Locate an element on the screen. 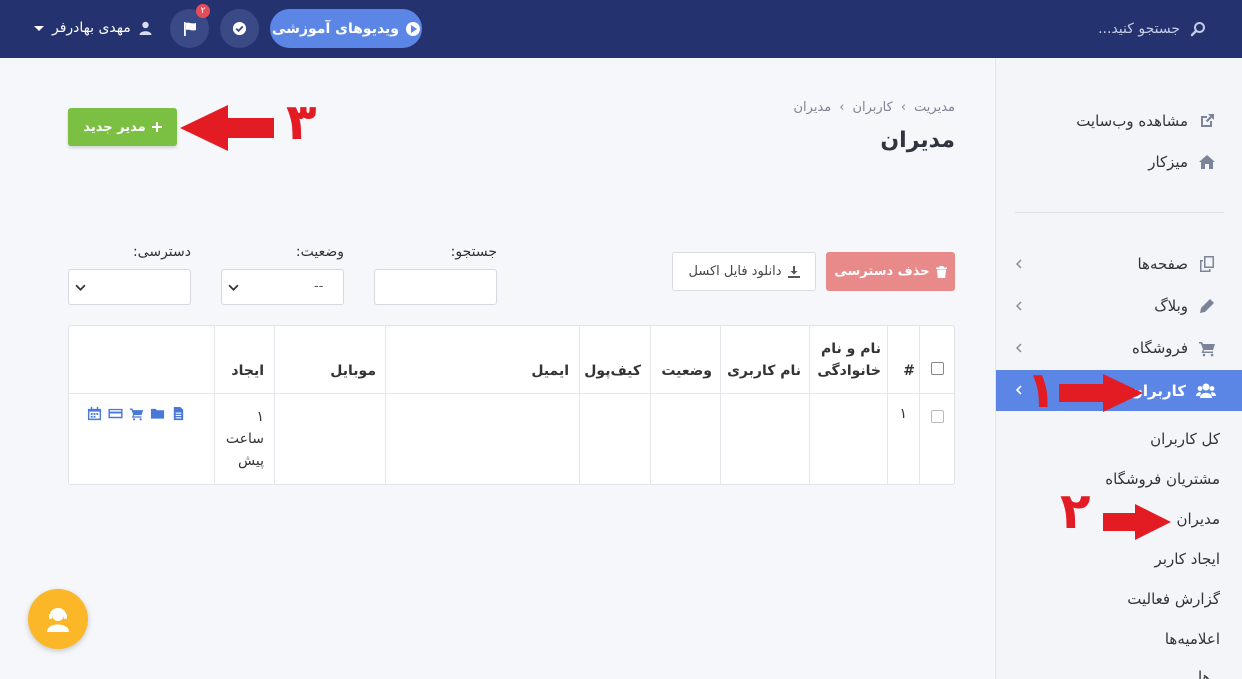 The width and height of the screenshot is (1242, 679). tutorial-videos-label: ویدیوهای آموزشی is located at coordinates (335, 28).